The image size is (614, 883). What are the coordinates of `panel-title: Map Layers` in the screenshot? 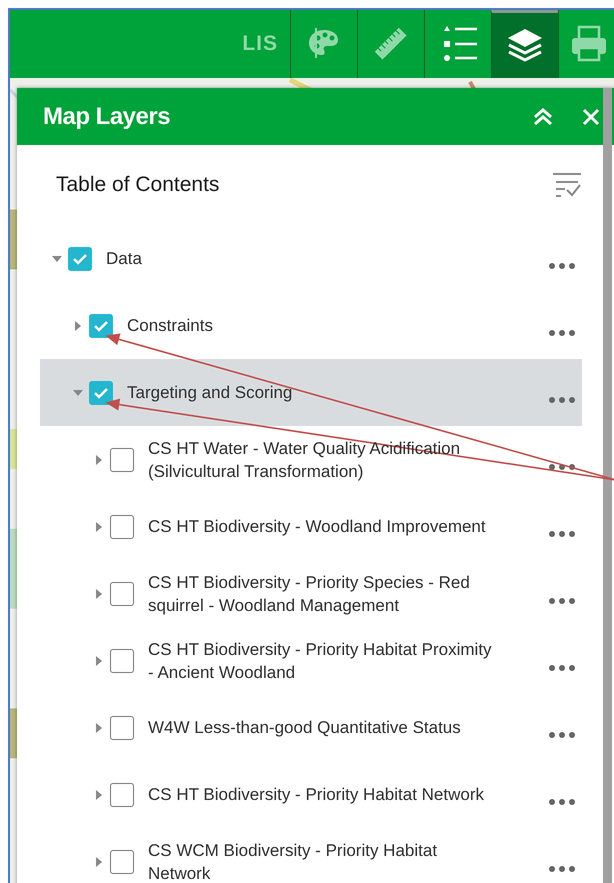 It's located at (107, 117).